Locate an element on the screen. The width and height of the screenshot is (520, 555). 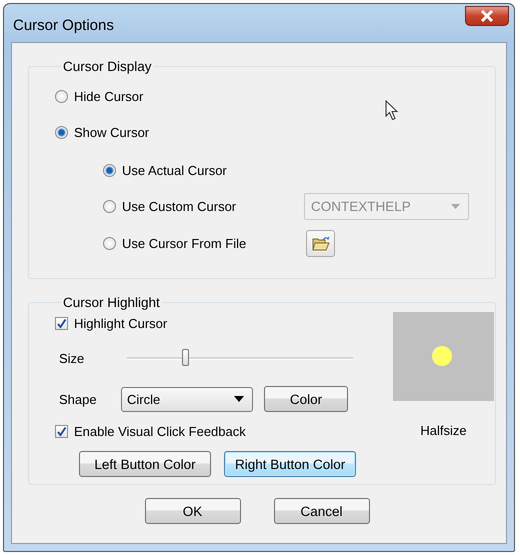
size-label: Size is located at coordinates (72, 358).